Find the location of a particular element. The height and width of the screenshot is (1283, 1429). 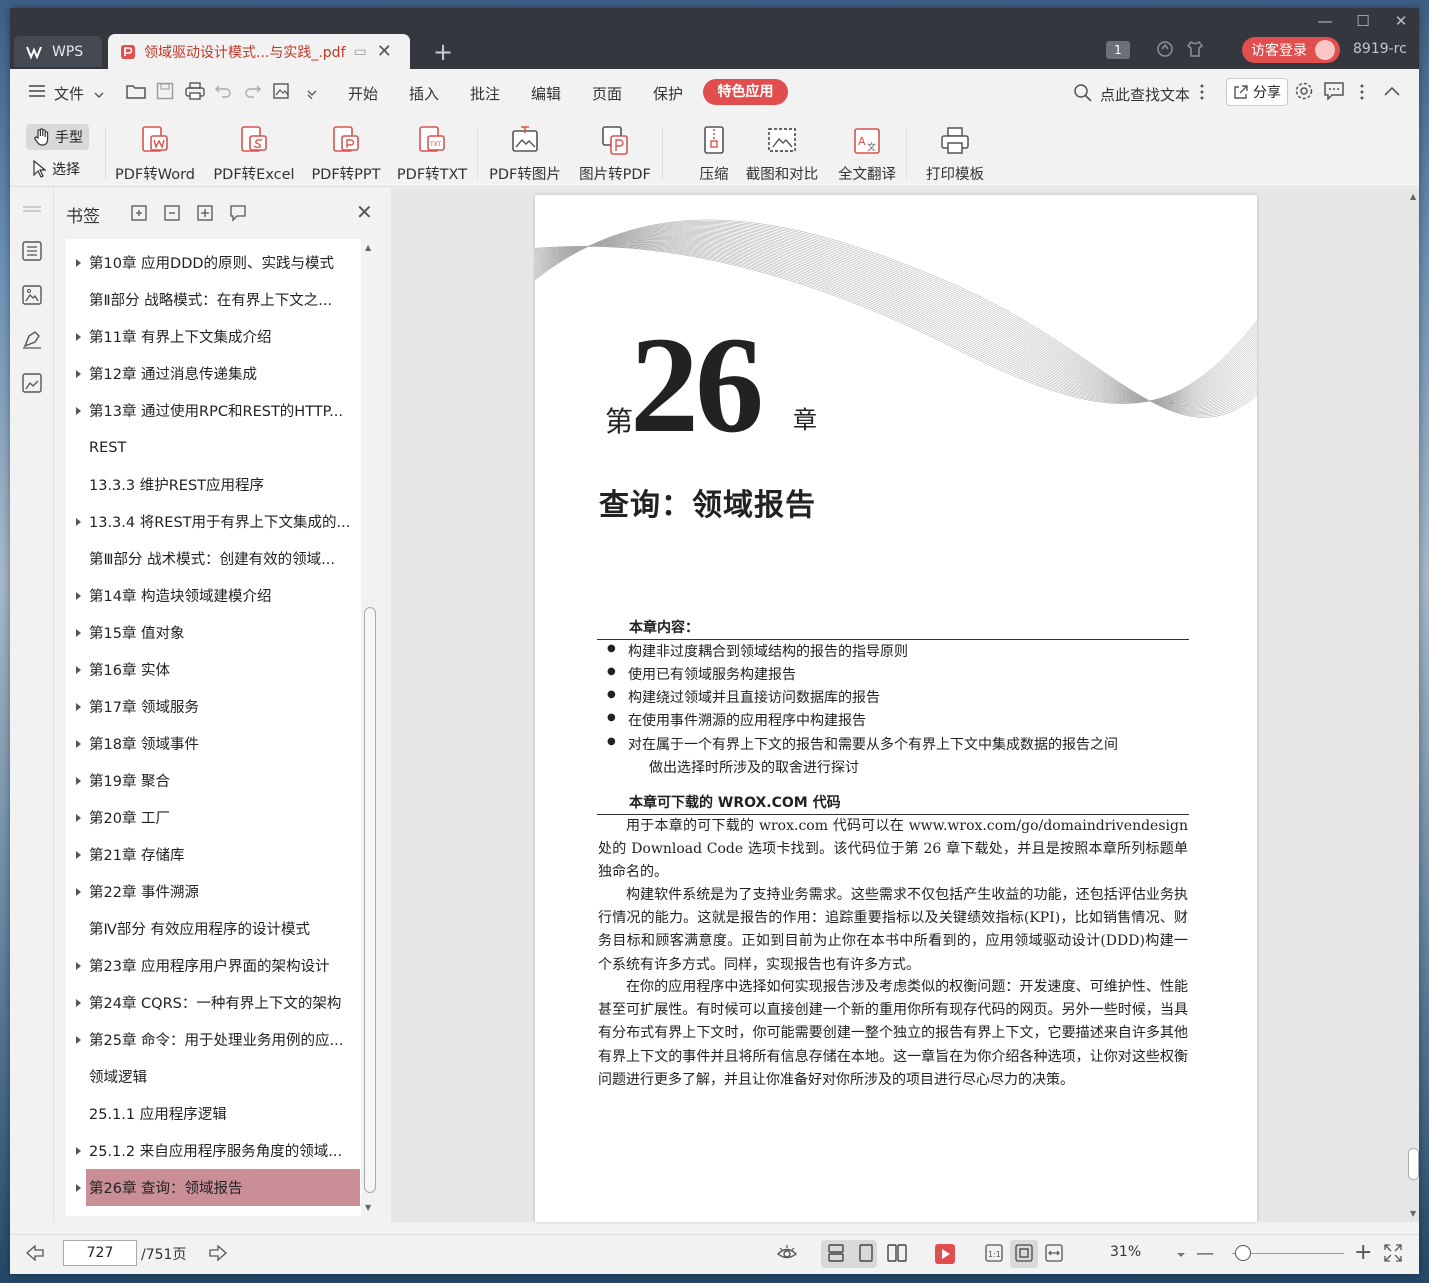

bookmark-item: 13.3.3 维护REST应用程序 is located at coordinates (213, 484).